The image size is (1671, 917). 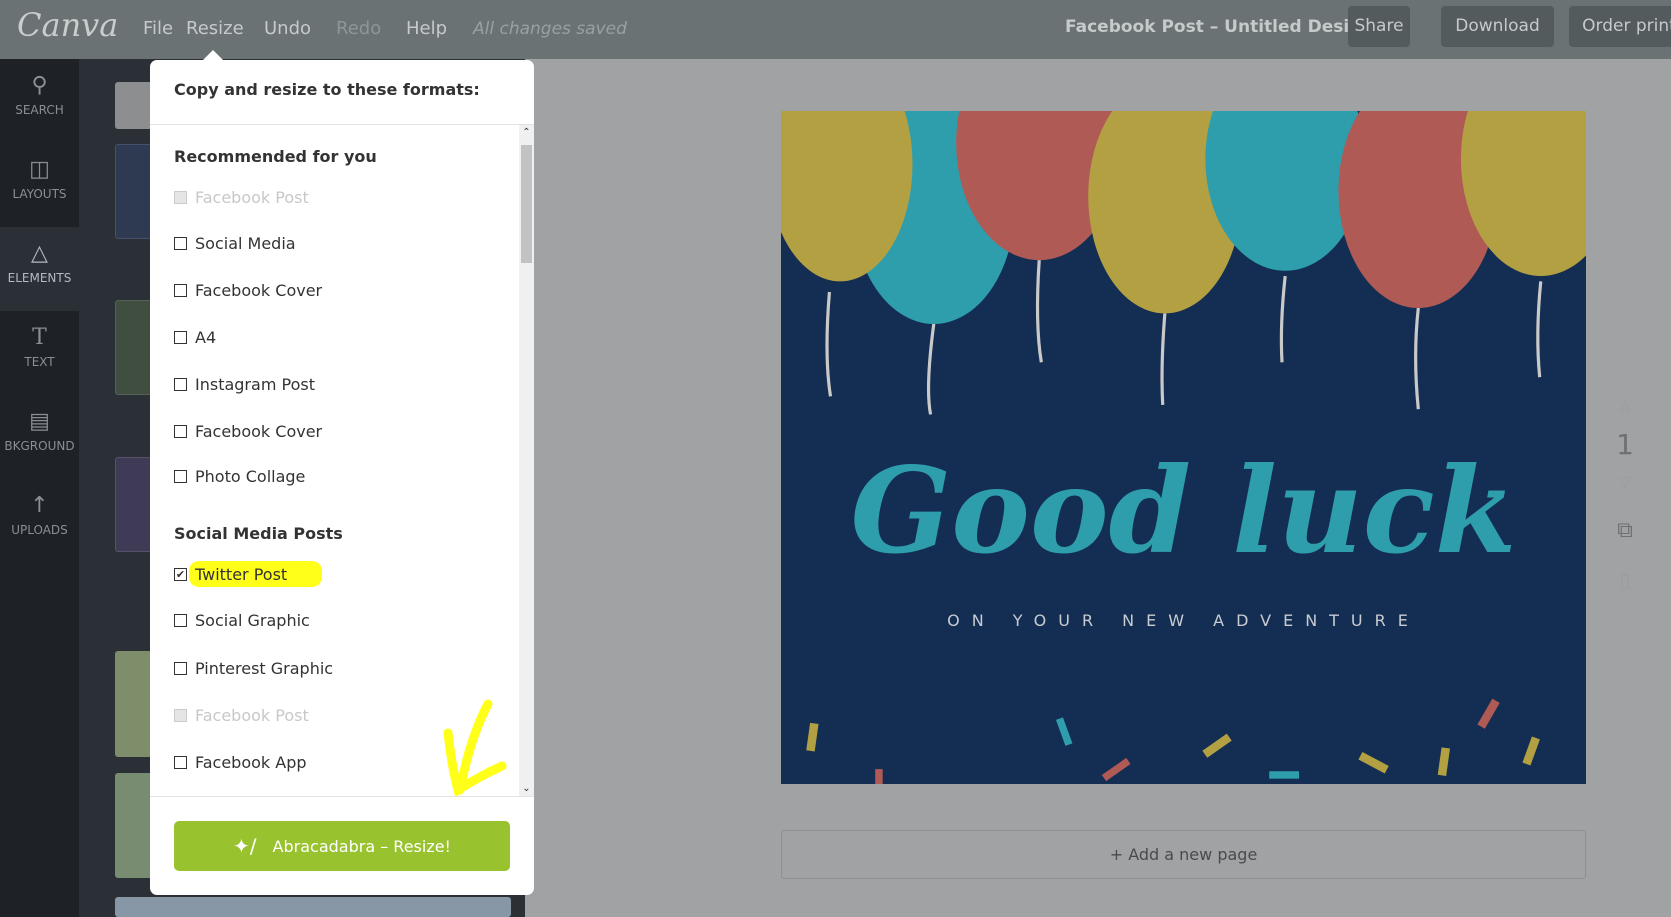 What do you see at coordinates (313, 907) in the screenshot?
I see `panel-photo-row` at bounding box center [313, 907].